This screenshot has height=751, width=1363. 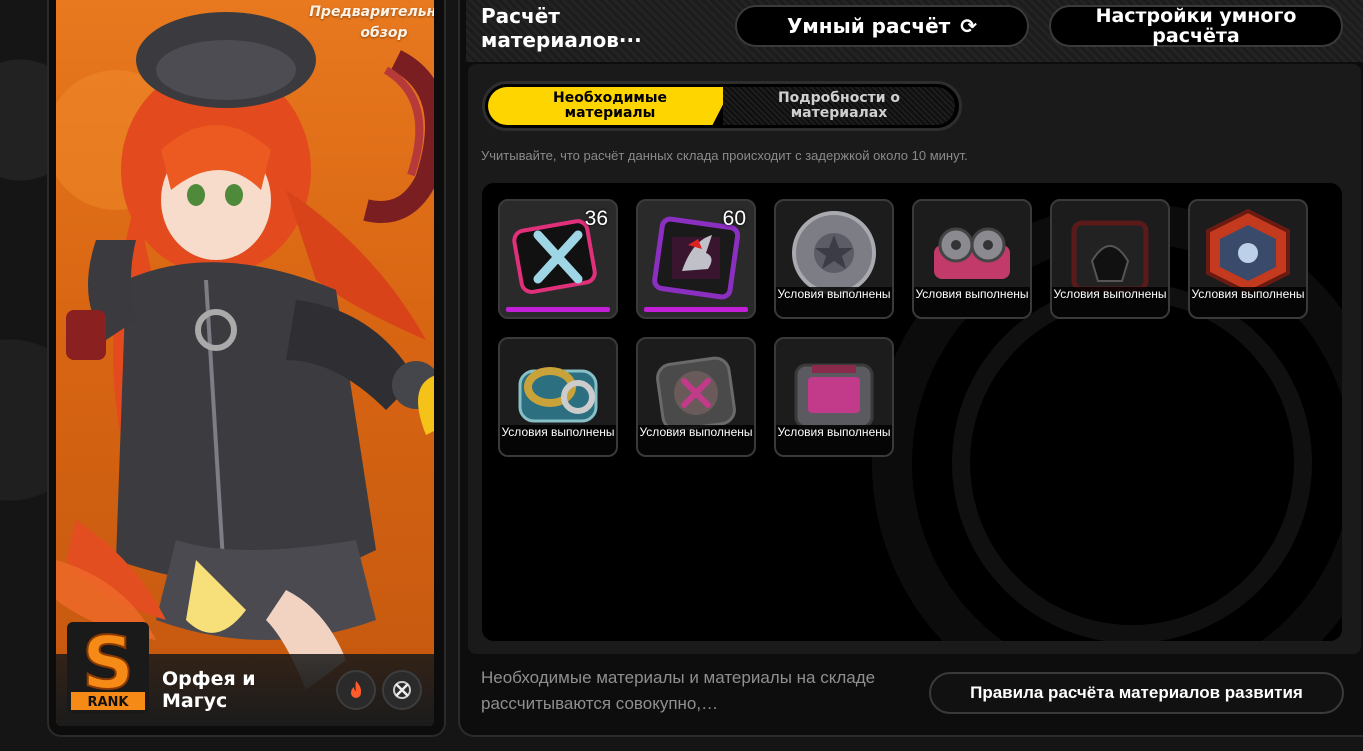 I want to click on character-info-bar: S RANK Орфея и Магус, so click(x=245, y=674).